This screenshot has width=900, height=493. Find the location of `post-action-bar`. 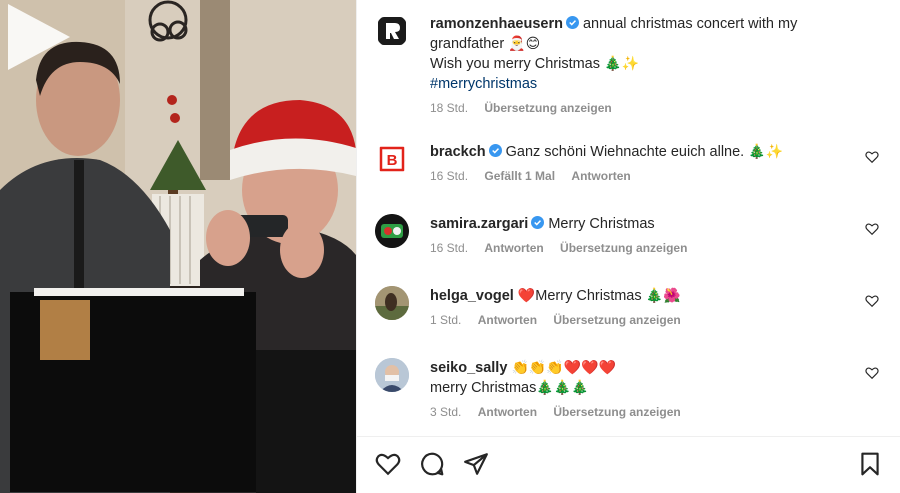

post-action-bar is located at coordinates (628, 464).